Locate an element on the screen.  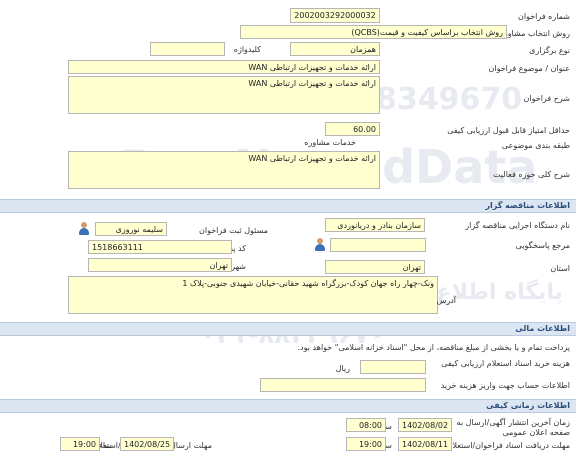
reference-person-icon is located at coordinates (320, 244).